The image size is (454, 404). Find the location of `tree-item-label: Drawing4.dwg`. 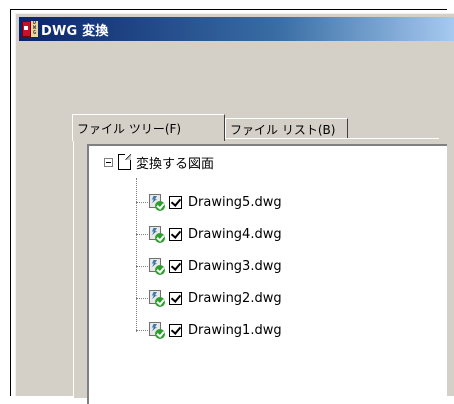

tree-item-label: Drawing4.dwg is located at coordinates (235, 234).